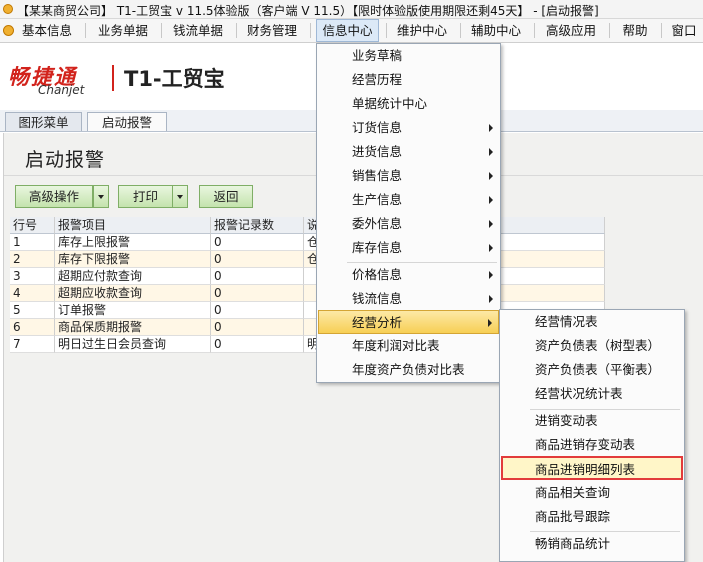  I want to click on menu-window: 窗口, so click(684, 30).